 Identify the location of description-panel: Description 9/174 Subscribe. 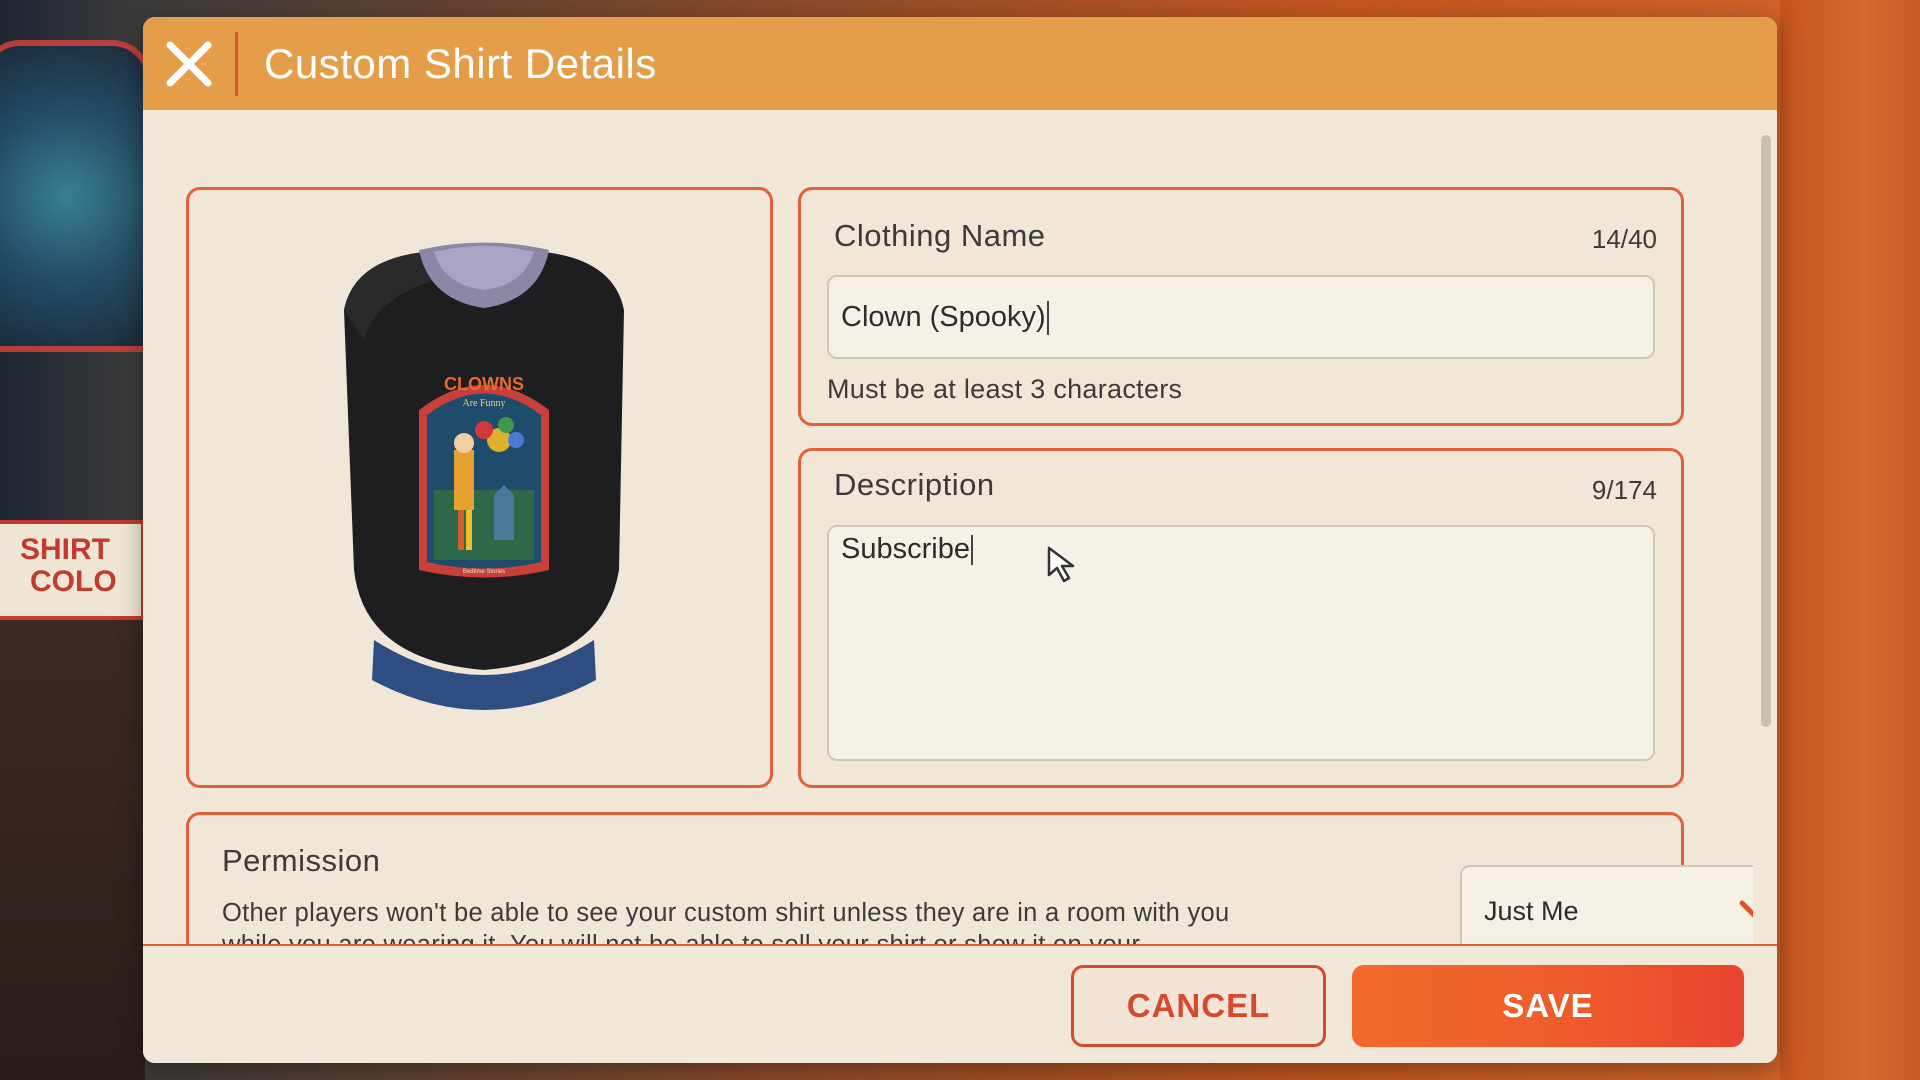
(1241, 618).